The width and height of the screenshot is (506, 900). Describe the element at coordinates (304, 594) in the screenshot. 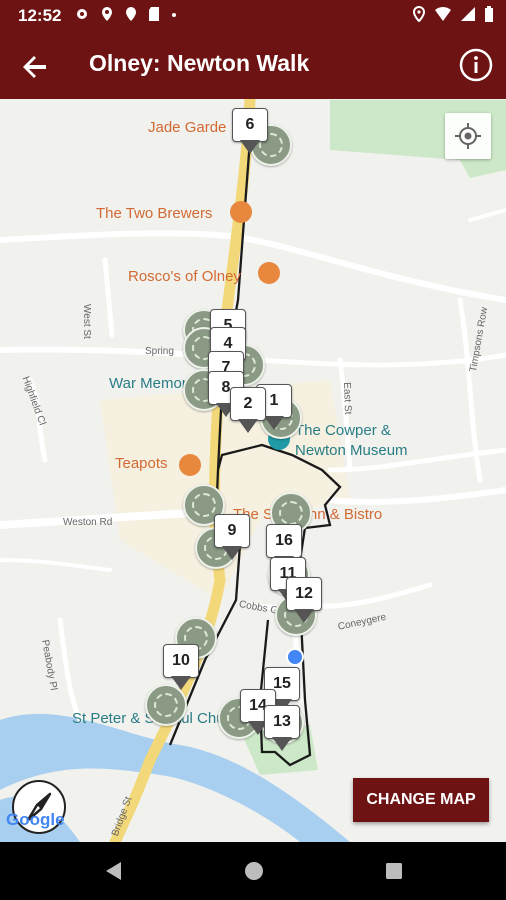

I see `marker-number: 12` at that location.